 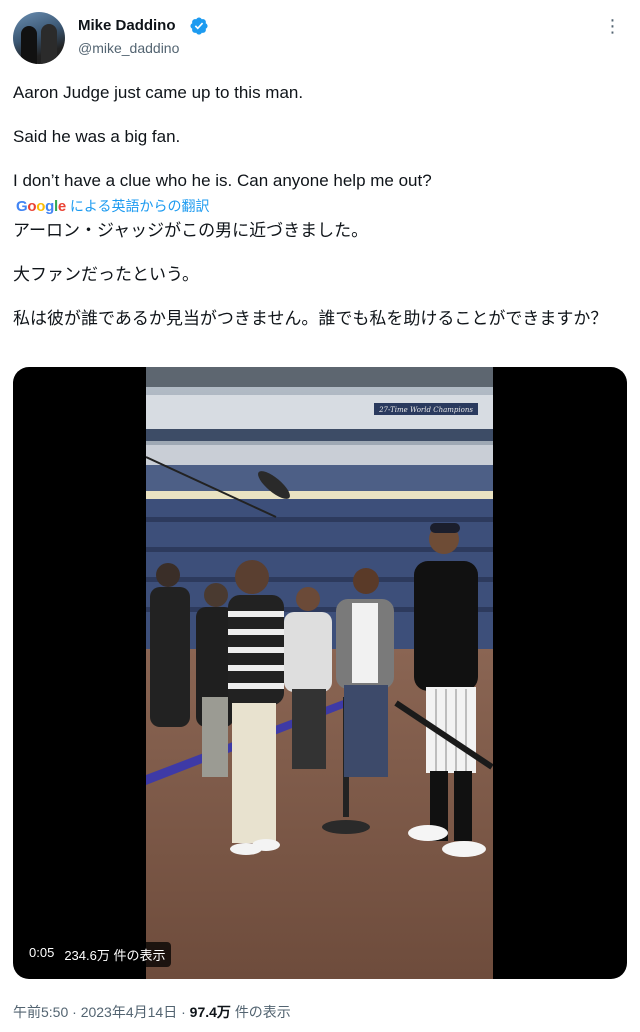 I want to click on tweet-view-count: 97.4万, so click(x=210, y=1012).